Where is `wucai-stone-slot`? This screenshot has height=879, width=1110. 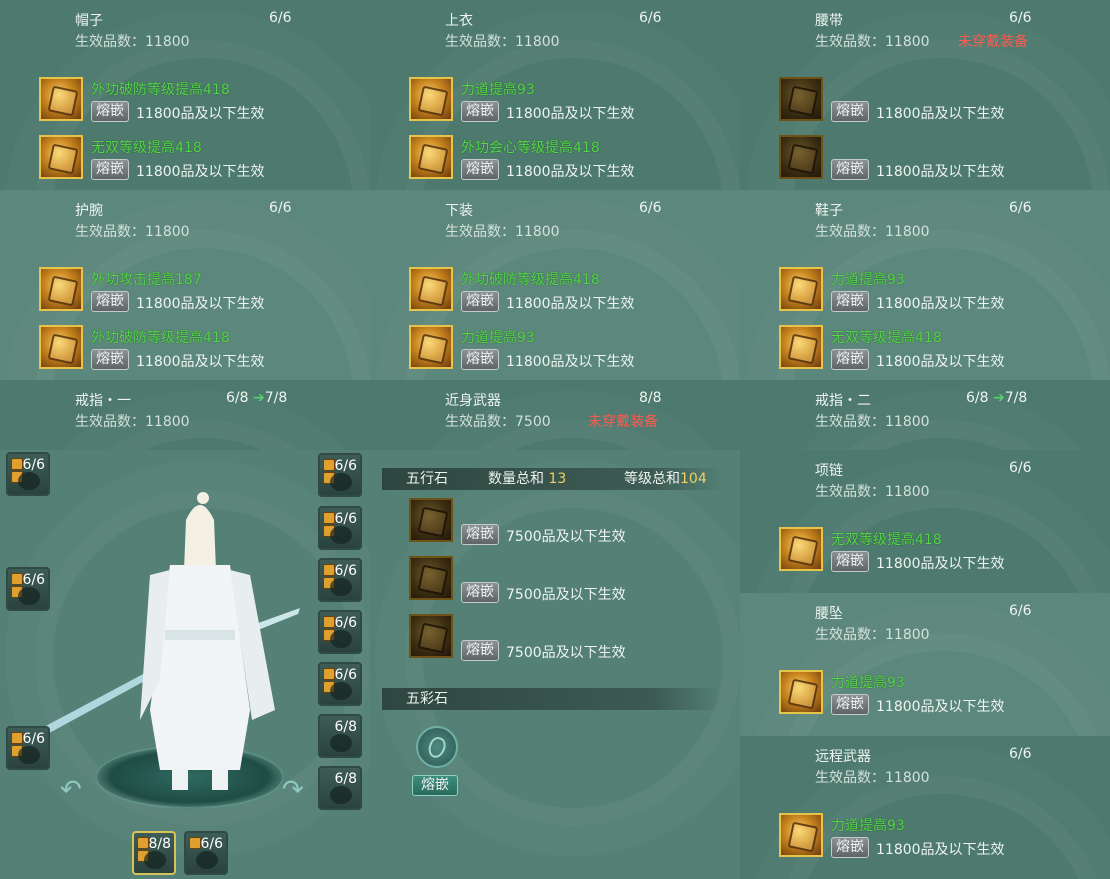 wucai-stone-slot is located at coordinates (437, 747).